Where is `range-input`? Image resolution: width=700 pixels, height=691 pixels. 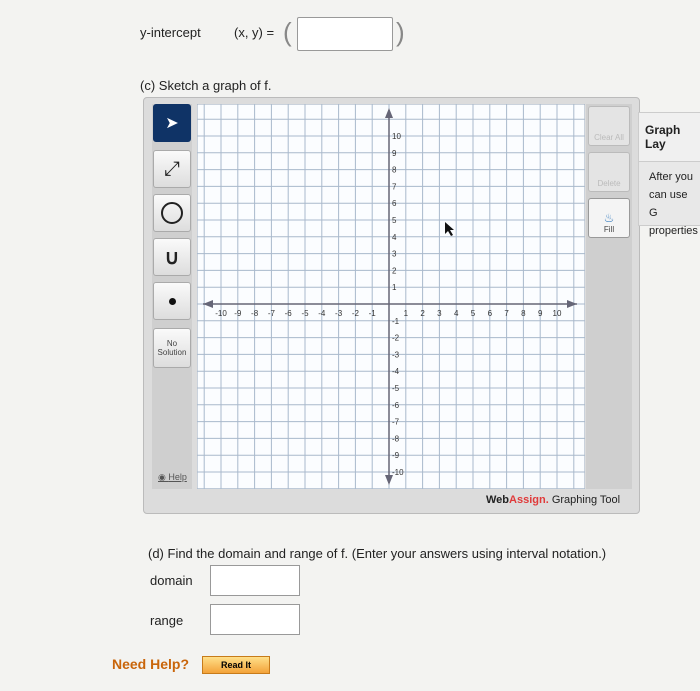
range-input is located at coordinates (255, 619).